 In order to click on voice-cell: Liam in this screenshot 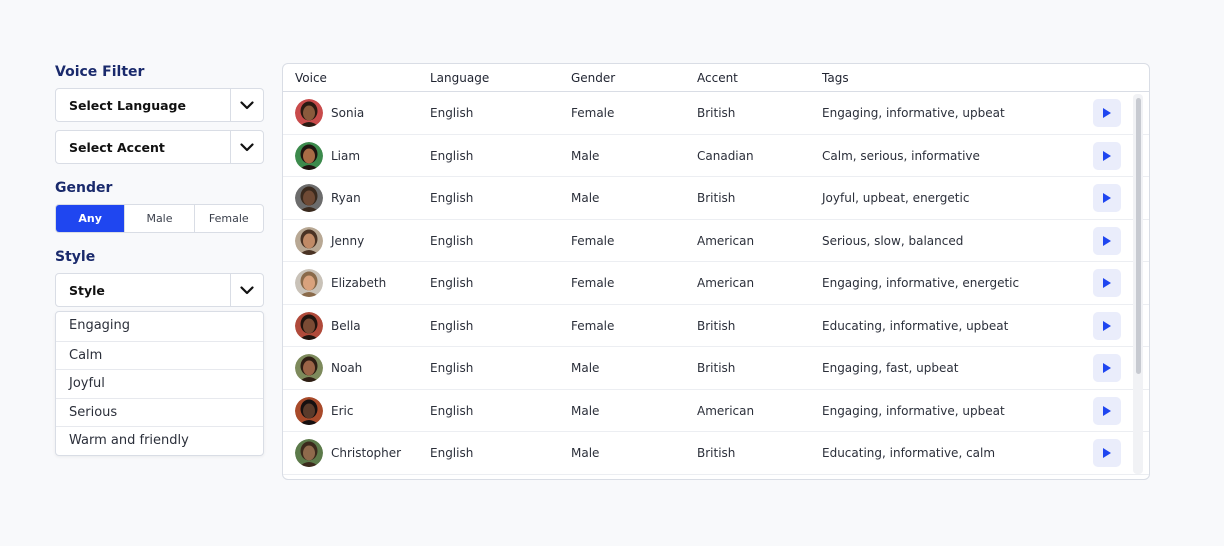, I will do `click(327, 156)`.